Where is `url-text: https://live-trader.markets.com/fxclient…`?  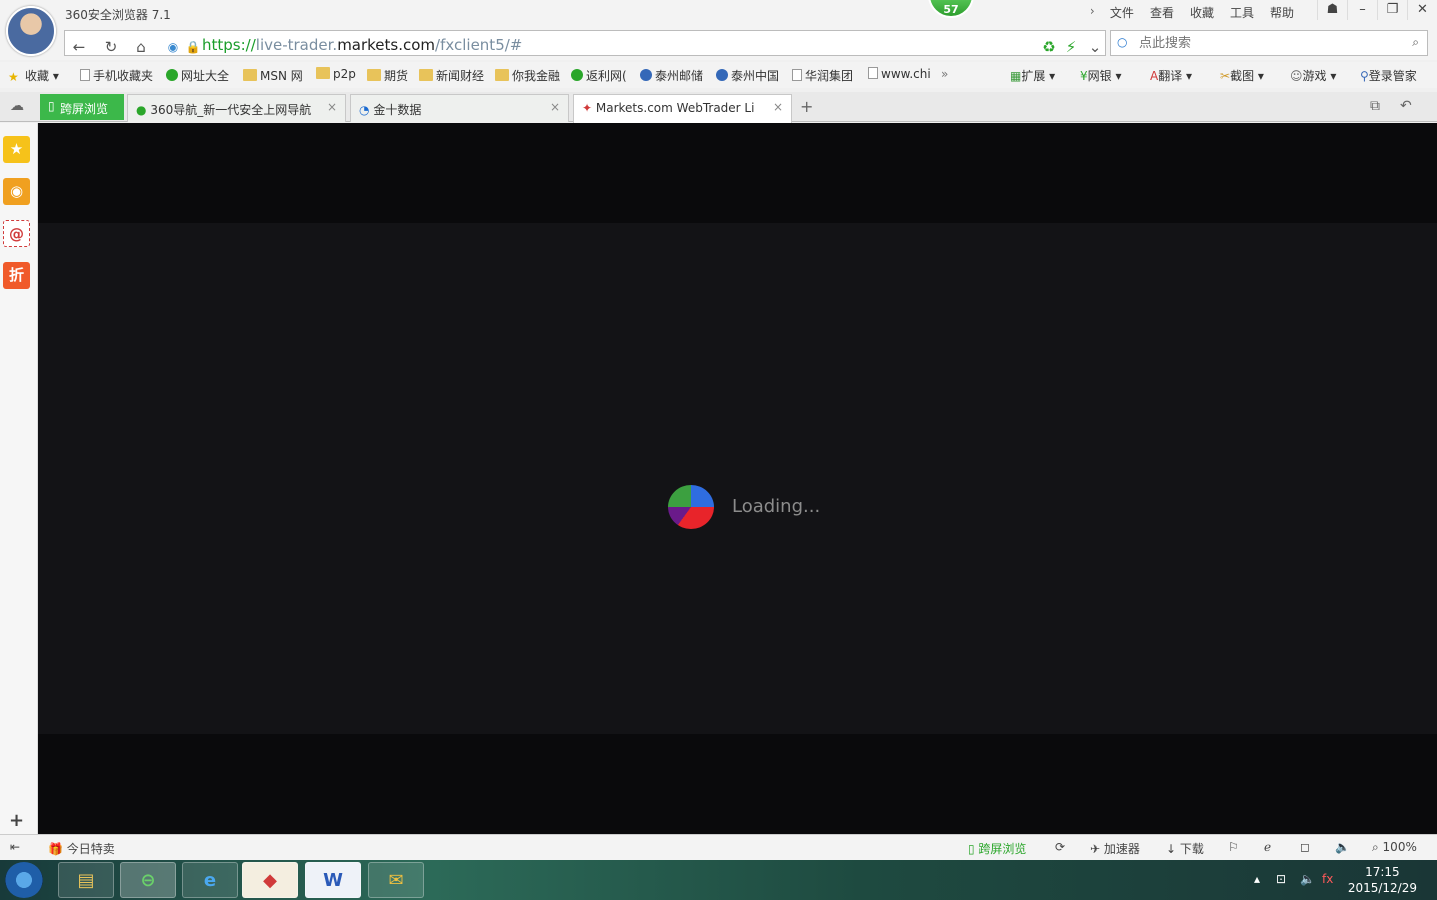
url-text: https://live-trader.markets.com/fxclient… is located at coordinates (362, 45).